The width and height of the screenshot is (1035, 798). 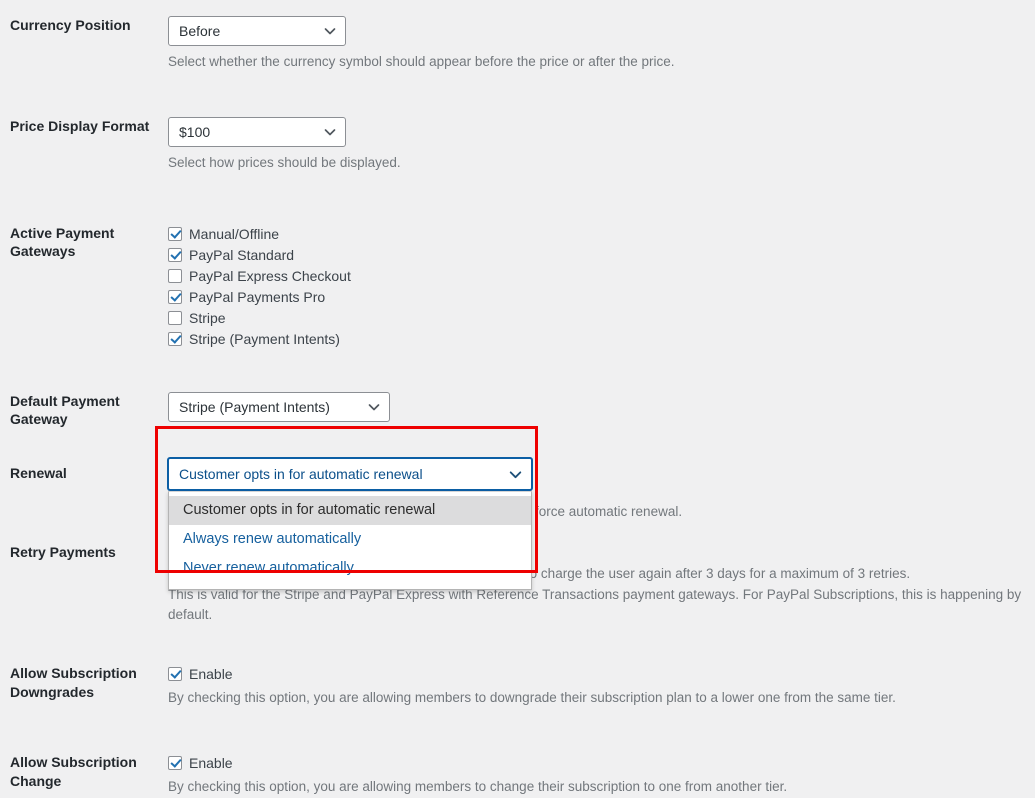 I want to click on checkbox-paypal-payments-pro, so click(x=175, y=296).